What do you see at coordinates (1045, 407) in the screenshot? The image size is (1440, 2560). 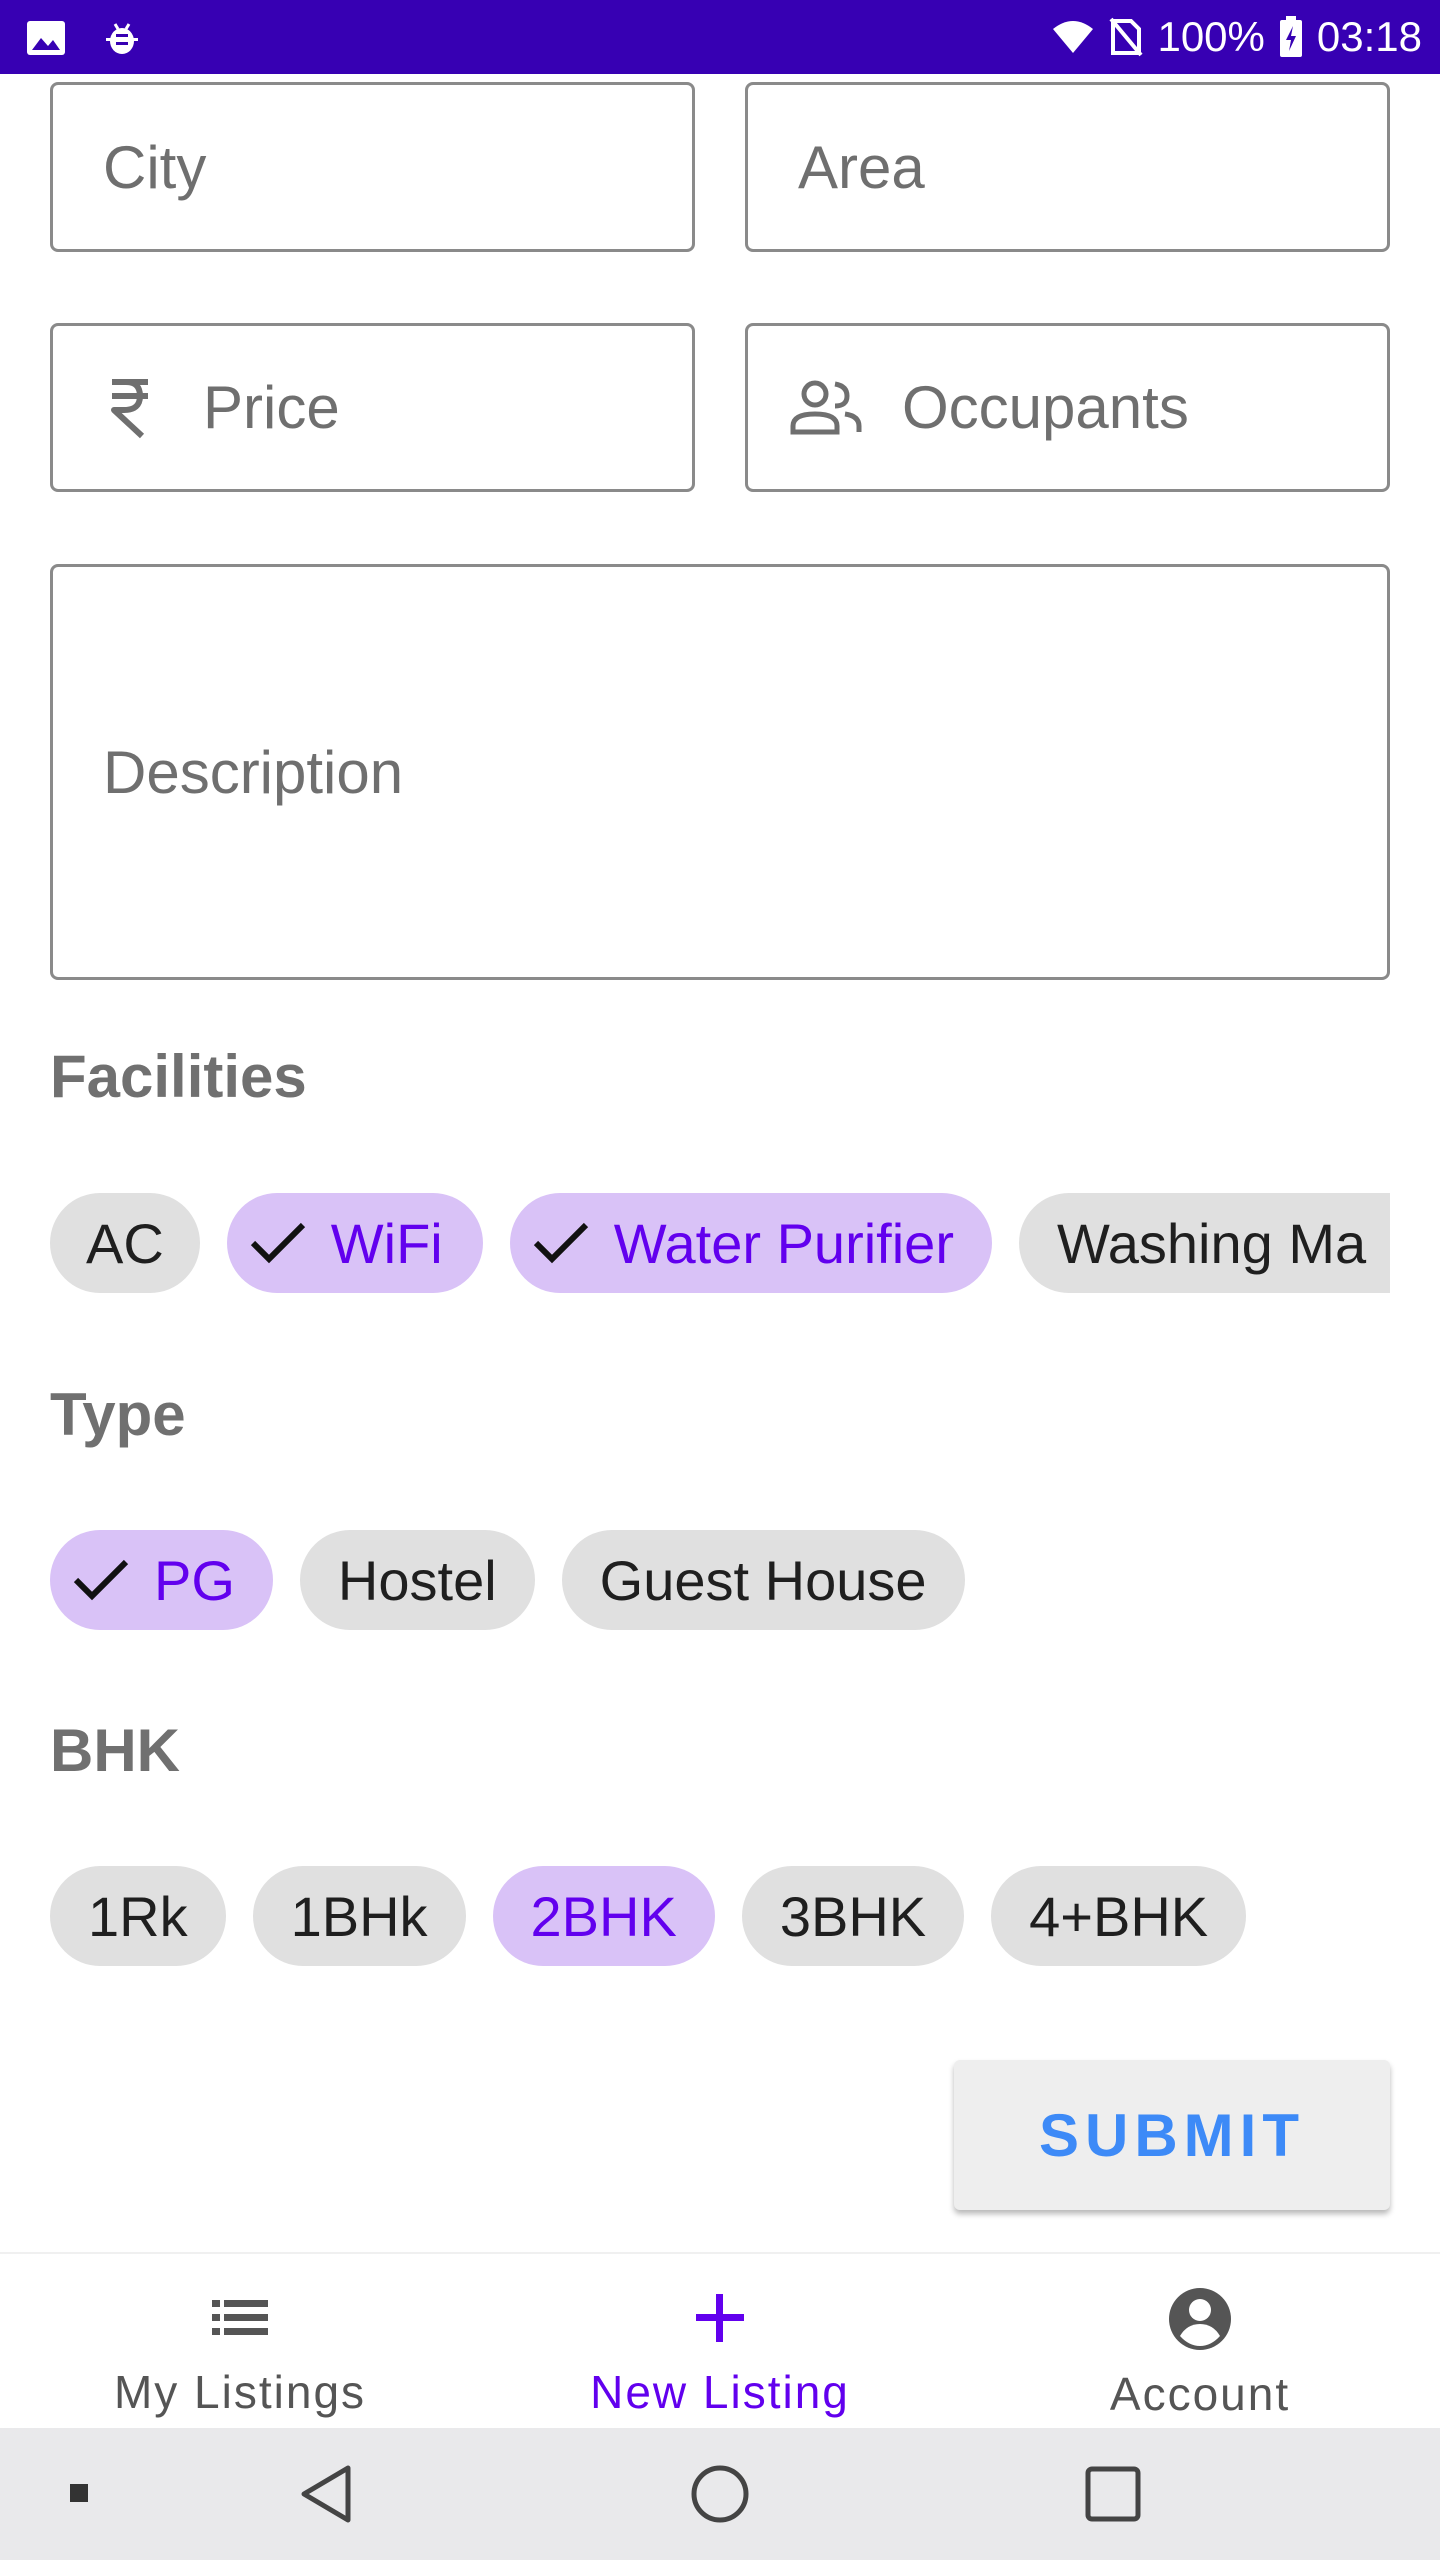 I see `occupants-placeholder: Occupants` at bounding box center [1045, 407].